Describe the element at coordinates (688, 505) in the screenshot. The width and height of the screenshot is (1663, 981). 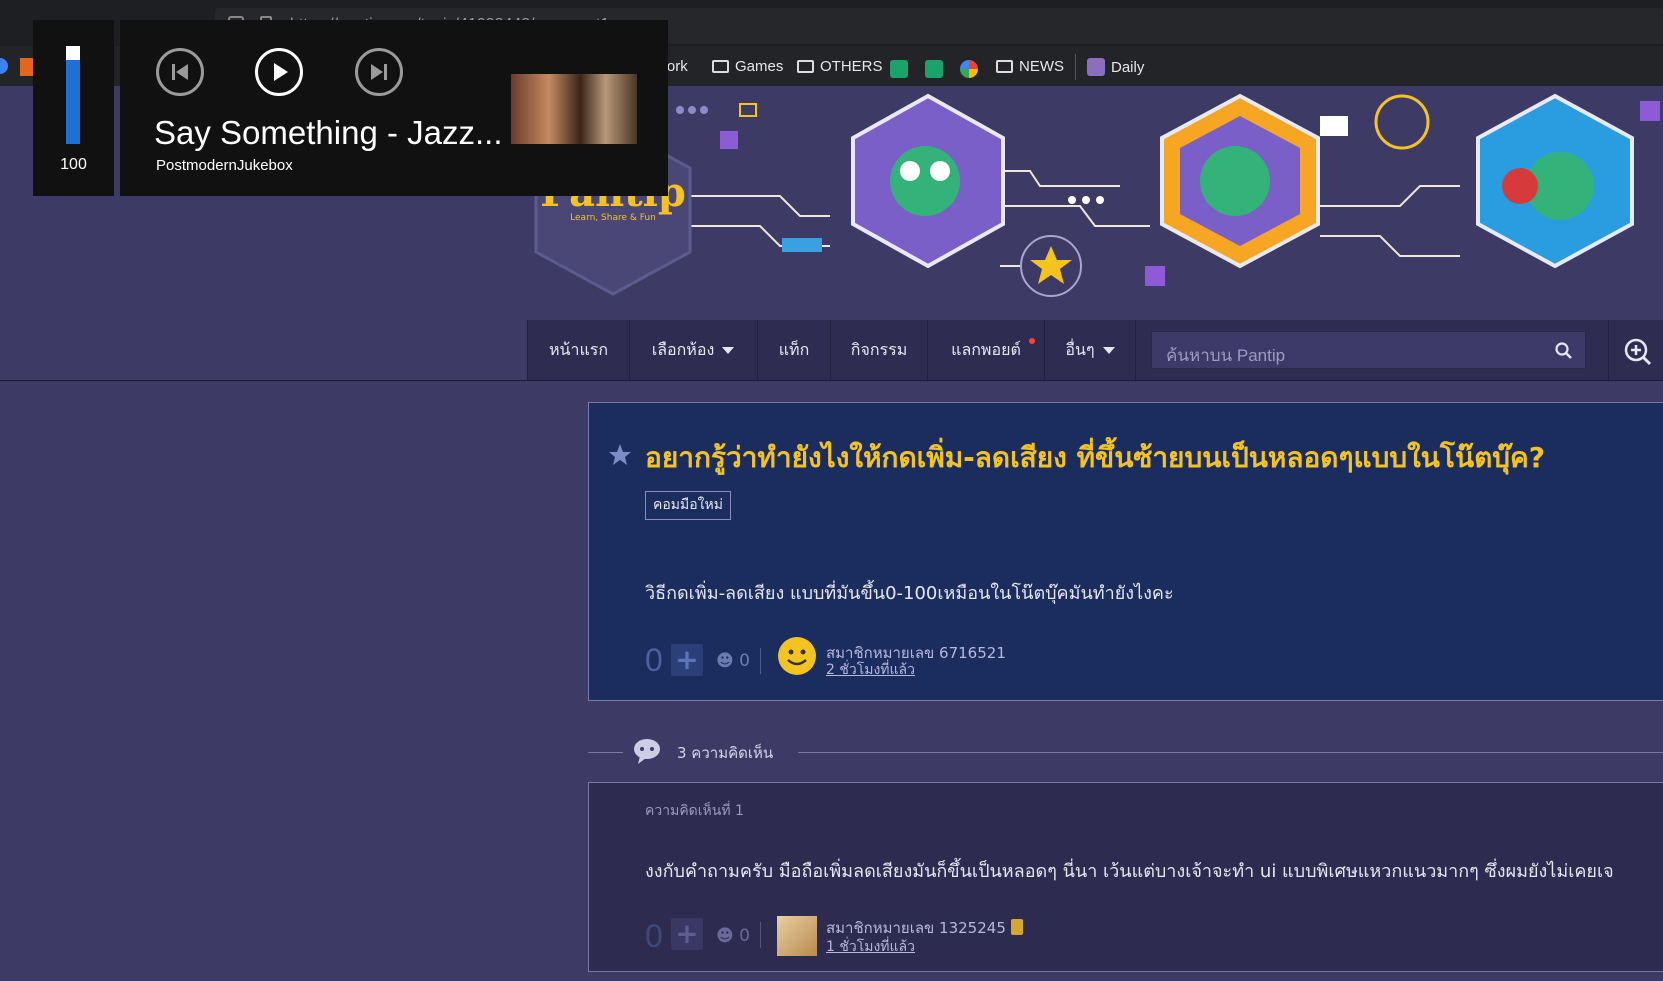
I see `topic-tag: คอมมือใหม่` at that location.